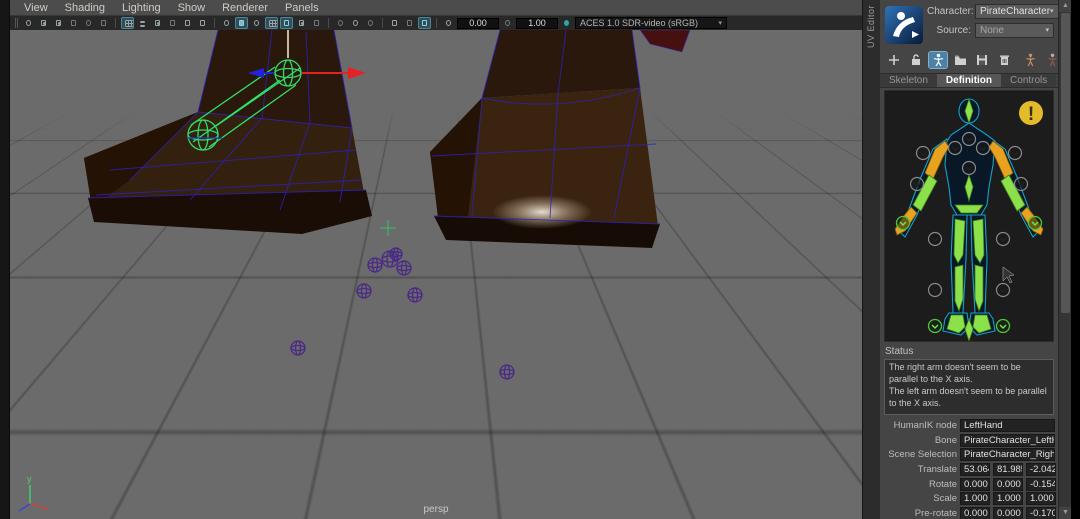 The image size is (1080, 519). I want to click on warning-glyph: !, so click(1031, 114).